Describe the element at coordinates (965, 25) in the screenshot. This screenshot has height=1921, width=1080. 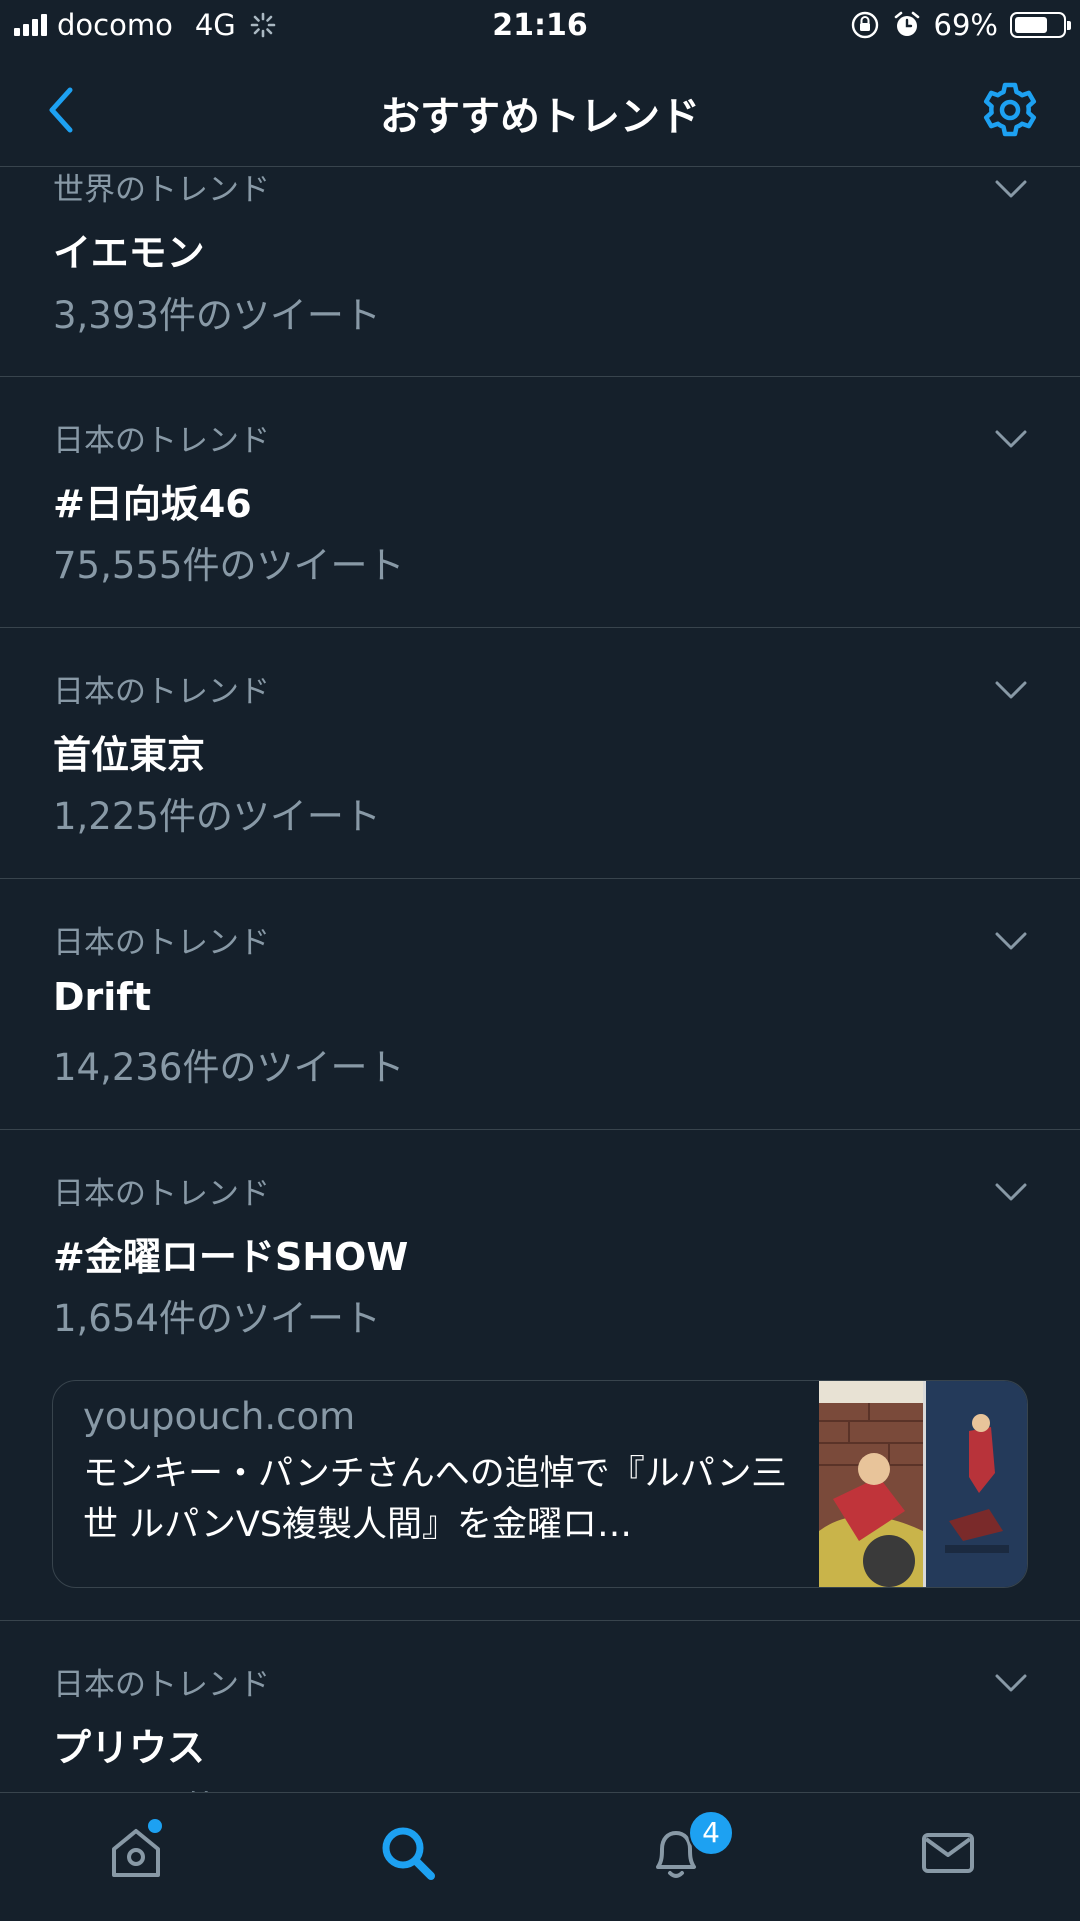
I see `battery-percent: 69%` at that location.